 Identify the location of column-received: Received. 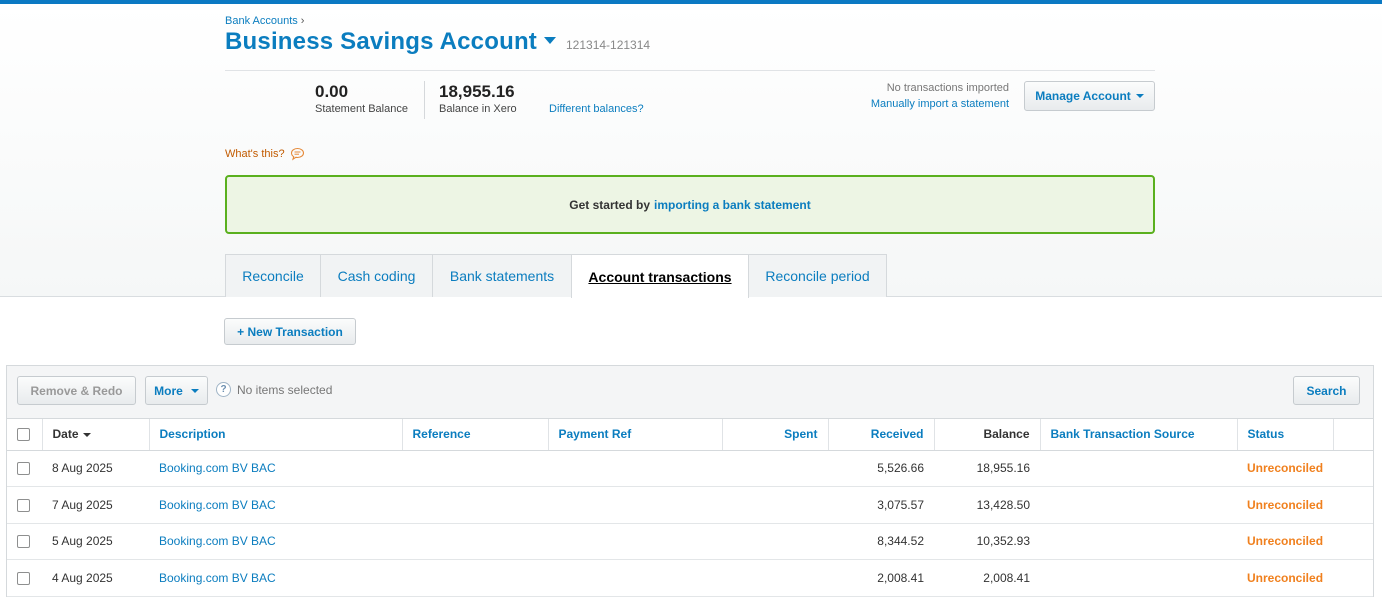
(881, 435).